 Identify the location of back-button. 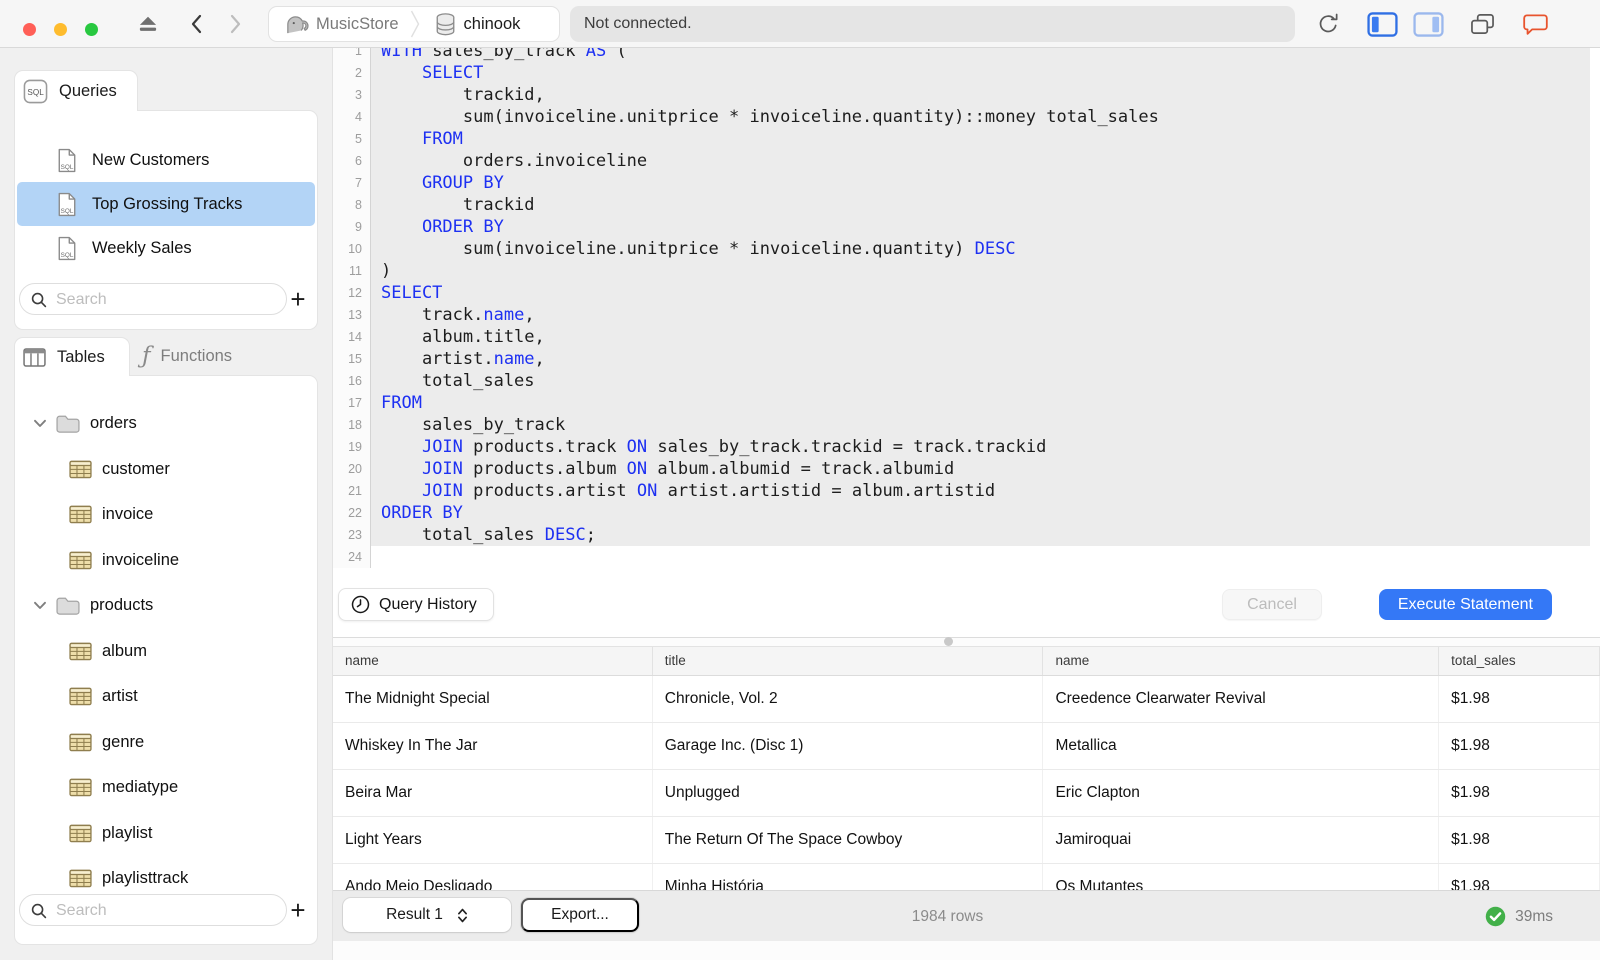
(196, 24).